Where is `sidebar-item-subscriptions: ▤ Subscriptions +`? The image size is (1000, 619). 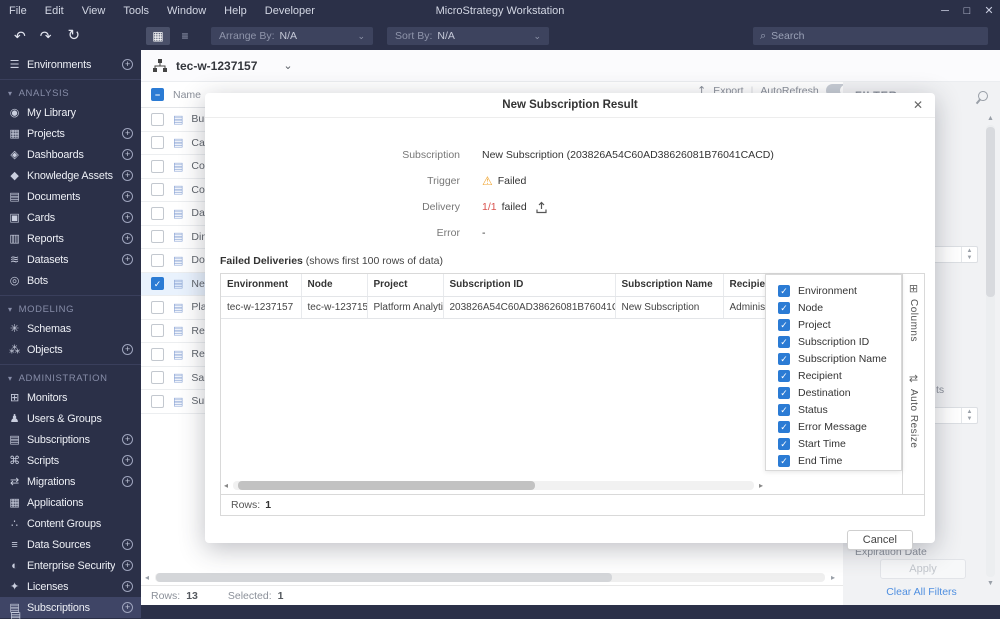
sidebar-item-subscriptions: ▤ Subscriptions + is located at coordinates (70, 439).